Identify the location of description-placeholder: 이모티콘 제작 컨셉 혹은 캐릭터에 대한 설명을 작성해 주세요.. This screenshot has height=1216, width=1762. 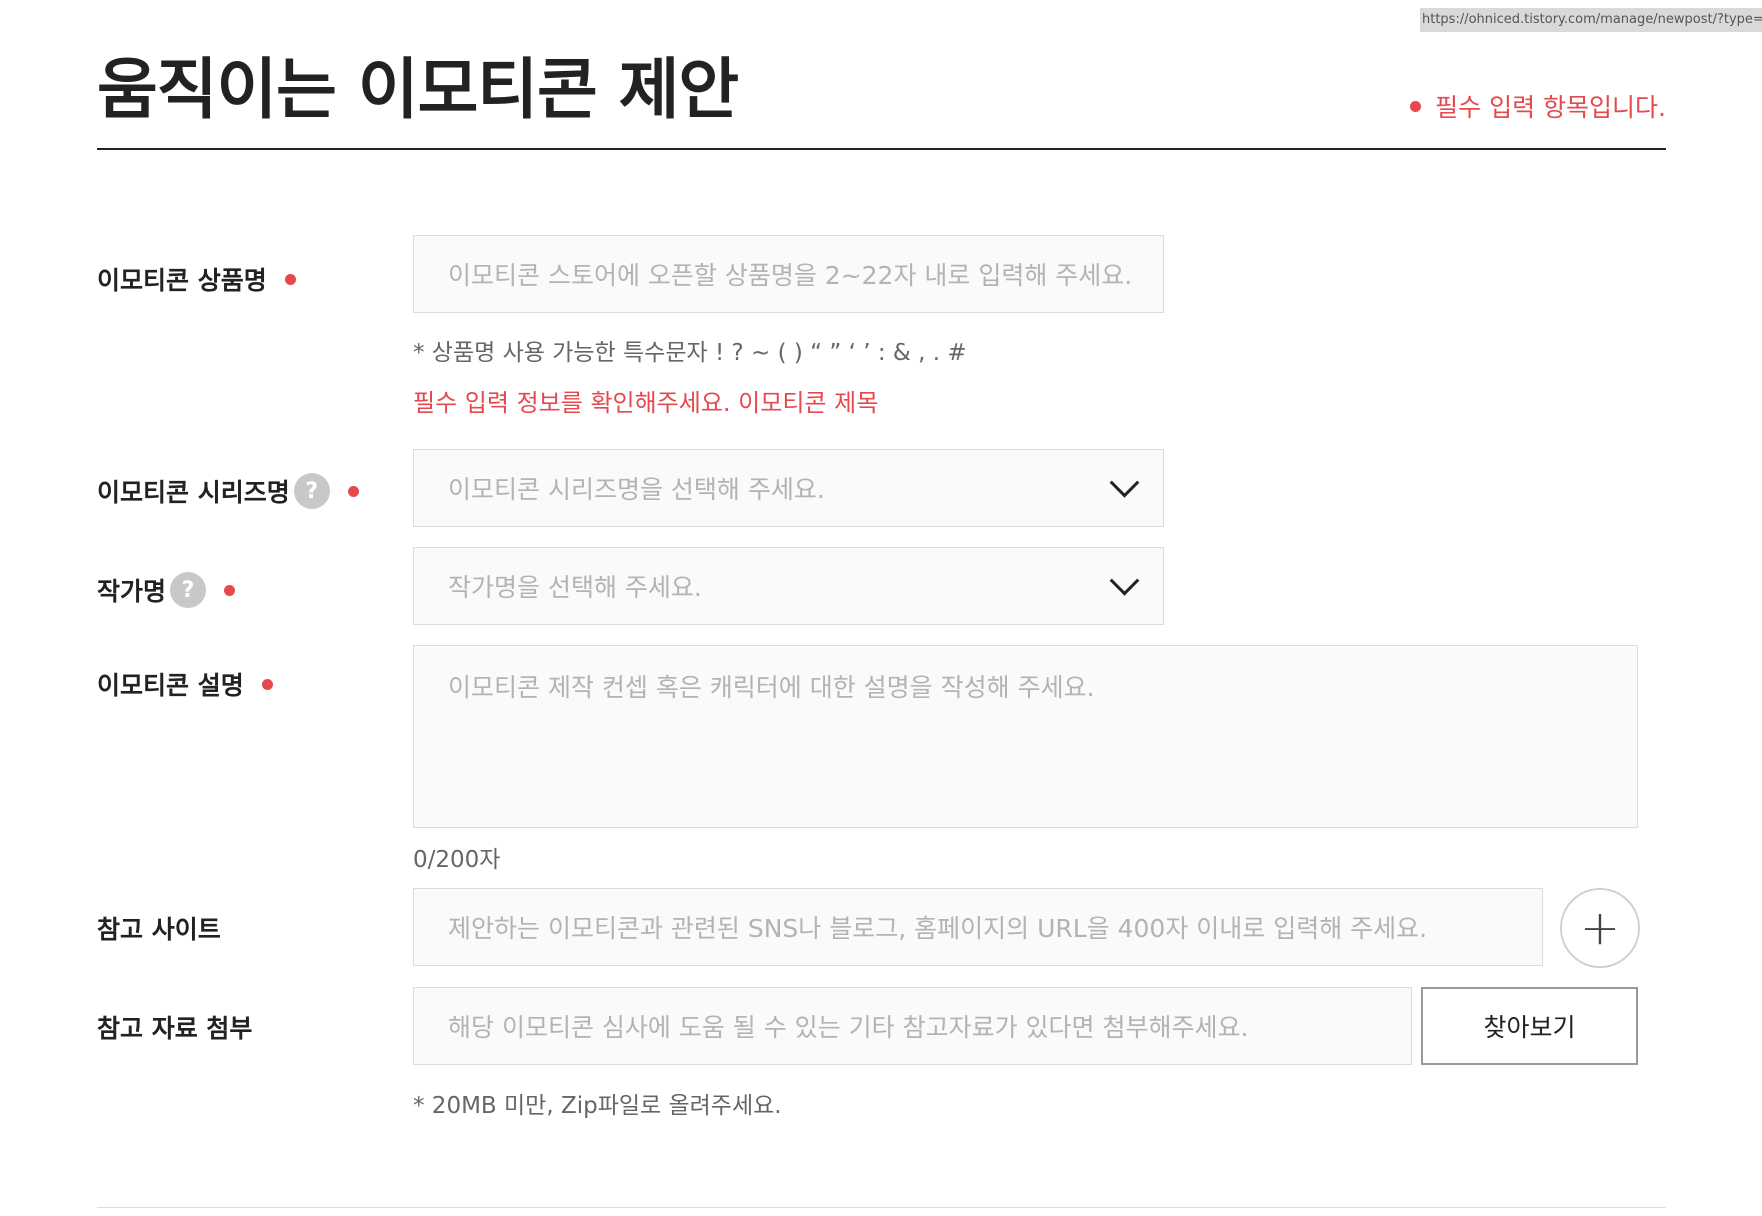
(771, 687).